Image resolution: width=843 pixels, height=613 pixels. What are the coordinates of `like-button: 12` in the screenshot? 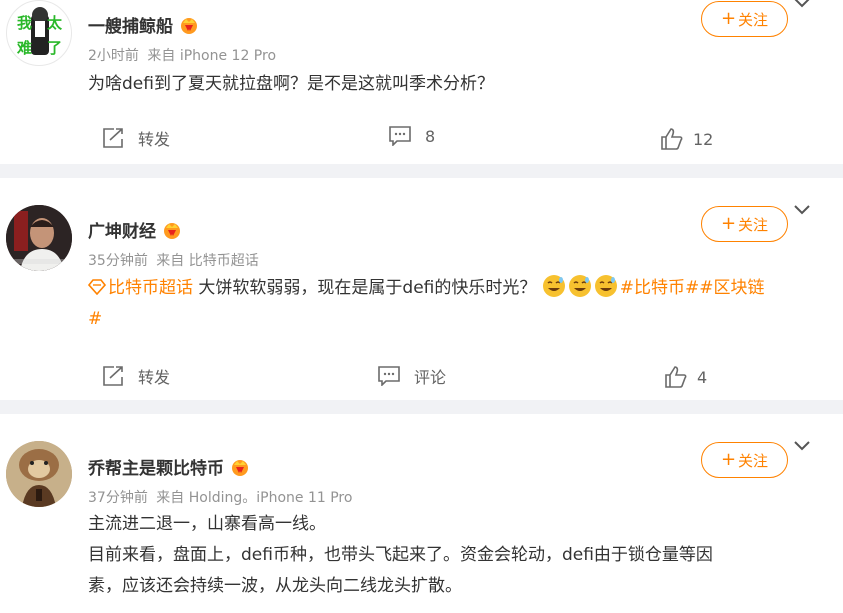 It's located at (687, 139).